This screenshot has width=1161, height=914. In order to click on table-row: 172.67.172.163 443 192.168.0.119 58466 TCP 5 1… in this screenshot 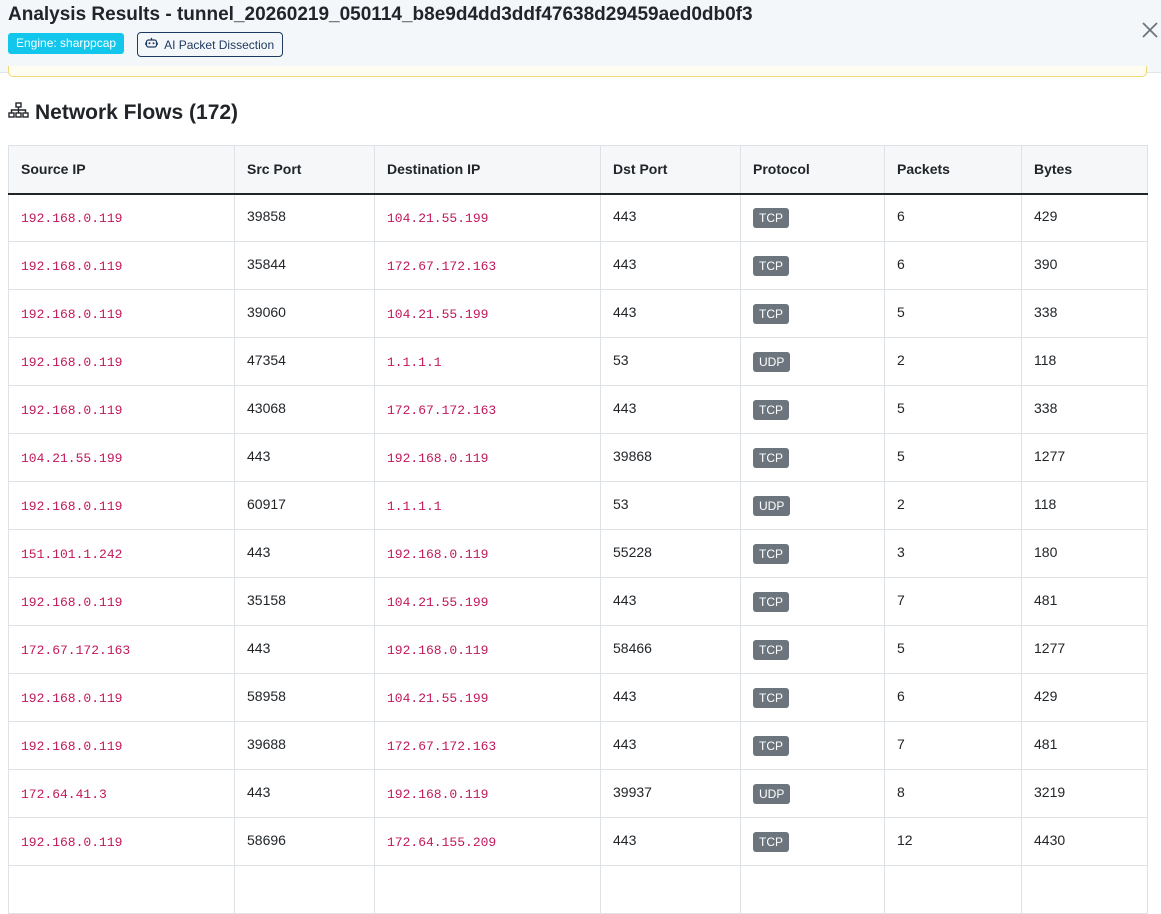, I will do `click(578, 649)`.